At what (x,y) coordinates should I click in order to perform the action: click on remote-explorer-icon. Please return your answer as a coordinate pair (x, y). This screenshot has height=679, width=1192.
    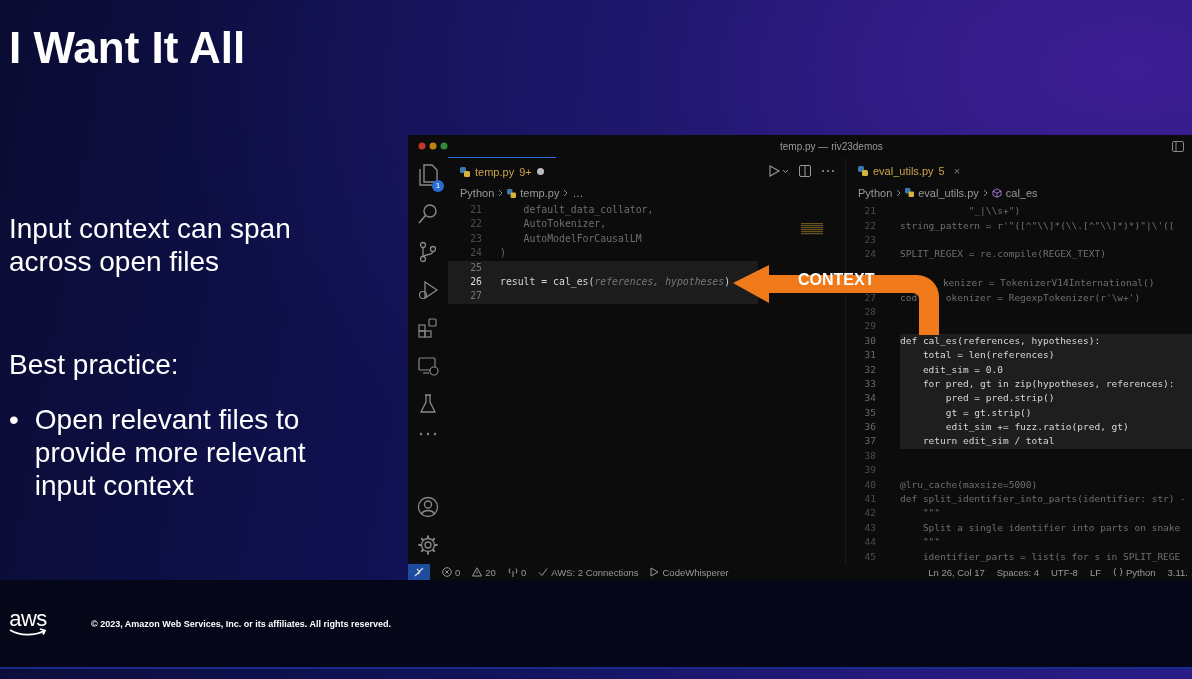
    Looking at the image, I should click on (428, 366).